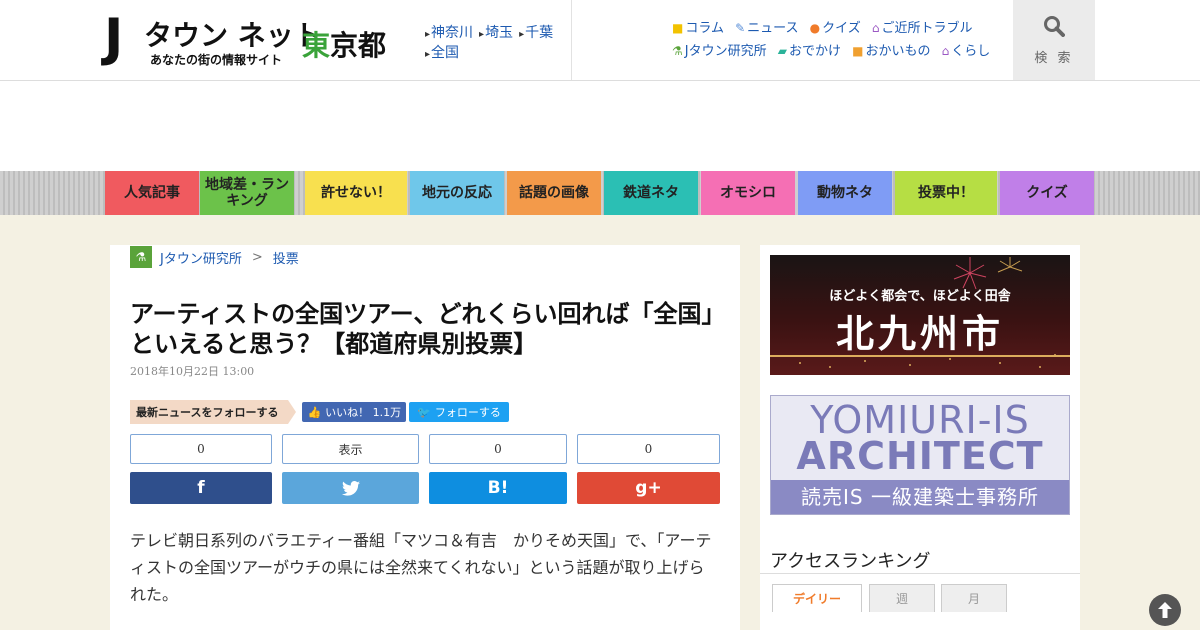  I want to click on hatena-icon: B!, so click(498, 488).